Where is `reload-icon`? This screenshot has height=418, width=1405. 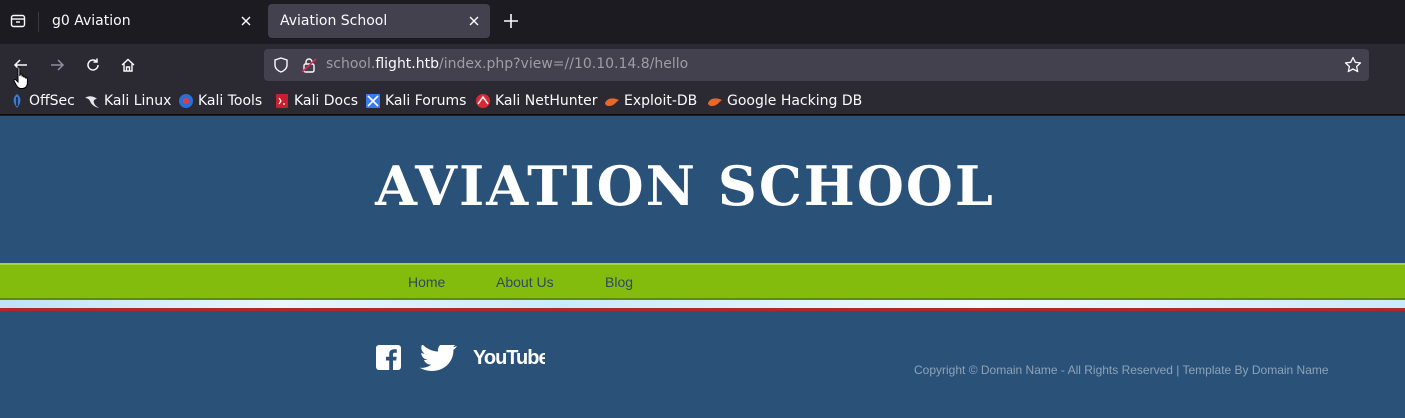 reload-icon is located at coordinates (93, 64).